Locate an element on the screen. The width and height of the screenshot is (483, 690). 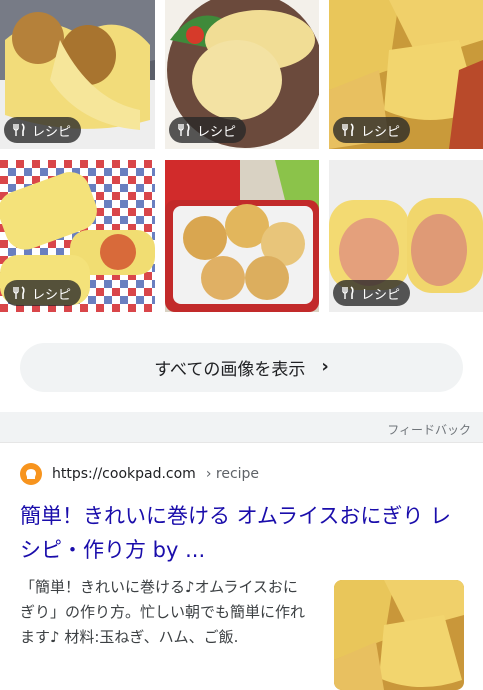
result-site-path: › recipe is located at coordinates (232, 474).